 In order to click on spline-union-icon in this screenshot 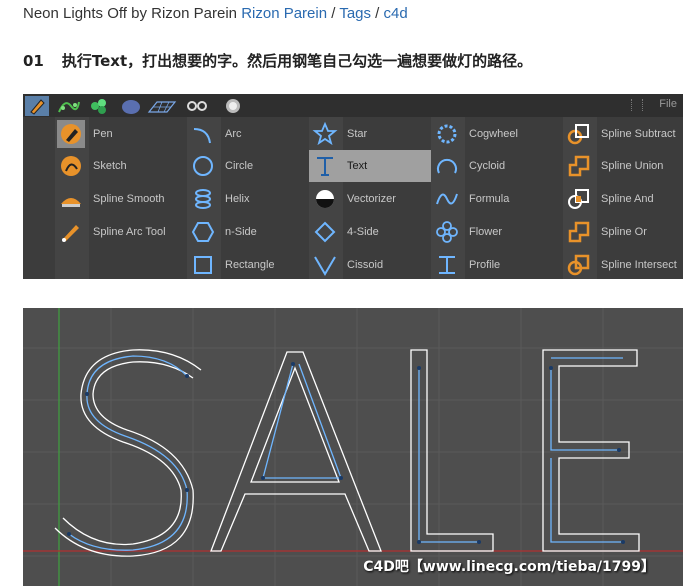, I will do `click(579, 166)`.